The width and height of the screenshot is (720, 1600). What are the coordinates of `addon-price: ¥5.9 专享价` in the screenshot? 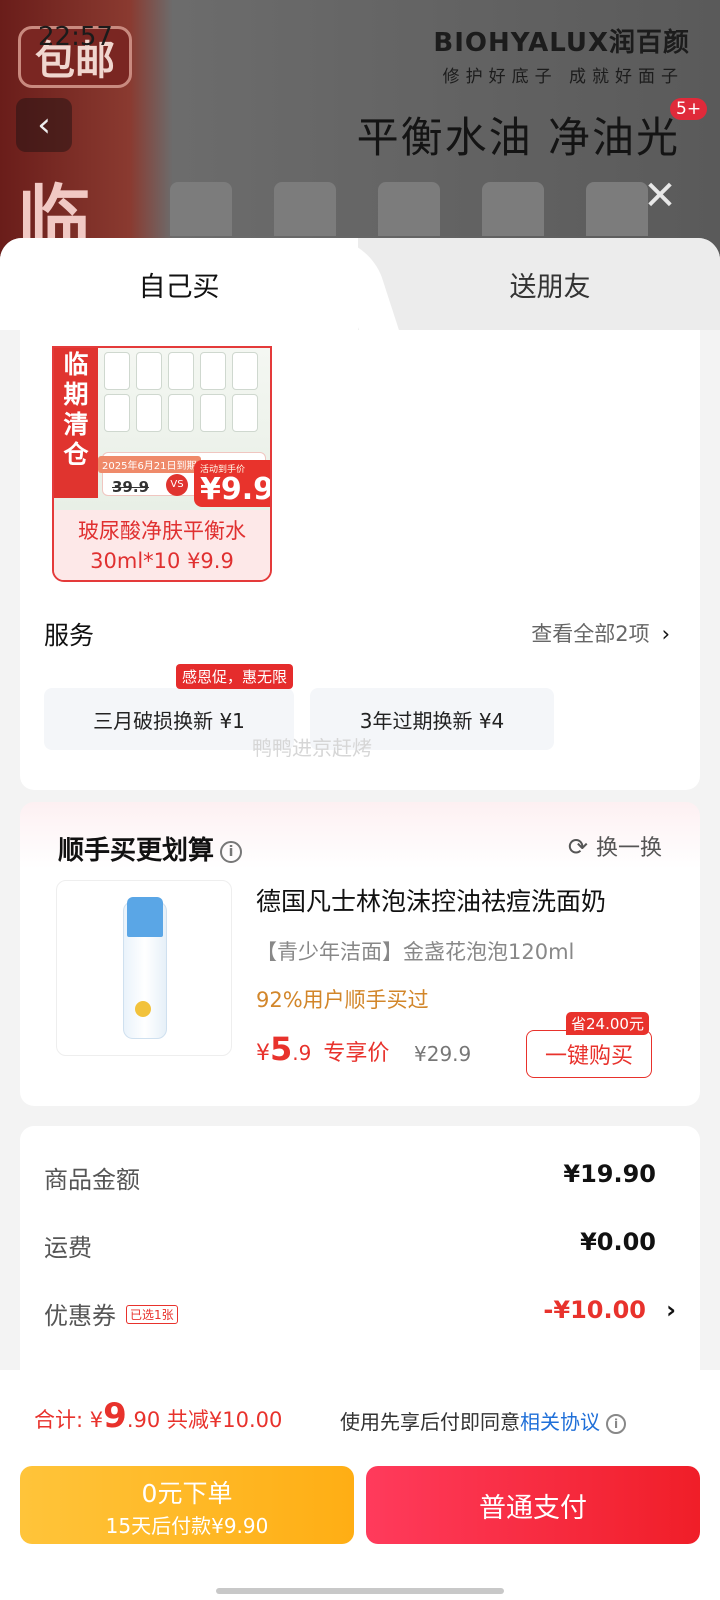 It's located at (322, 1049).